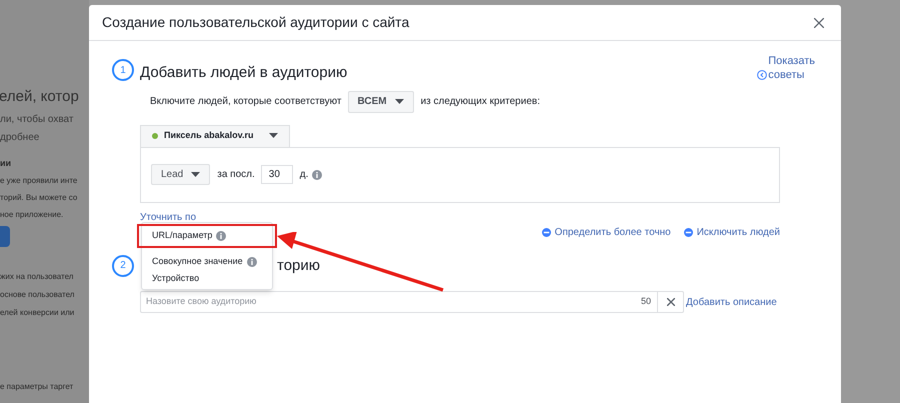 This screenshot has width=900, height=403. What do you see at coordinates (246, 102) in the screenshot?
I see `include-text: Включите людей, которые соответствуют` at bounding box center [246, 102].